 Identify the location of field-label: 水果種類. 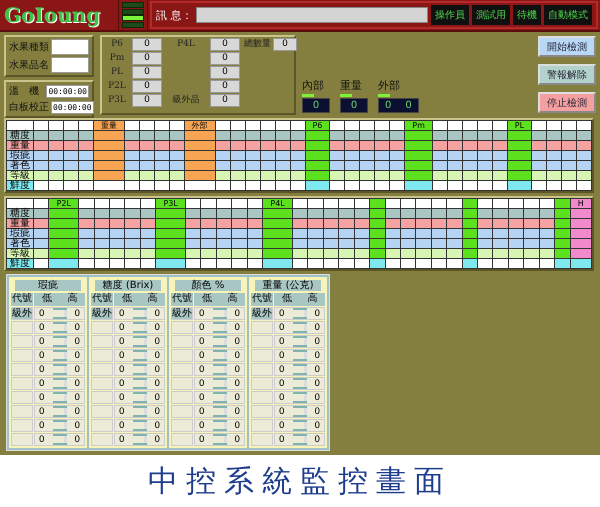
(29, 47).